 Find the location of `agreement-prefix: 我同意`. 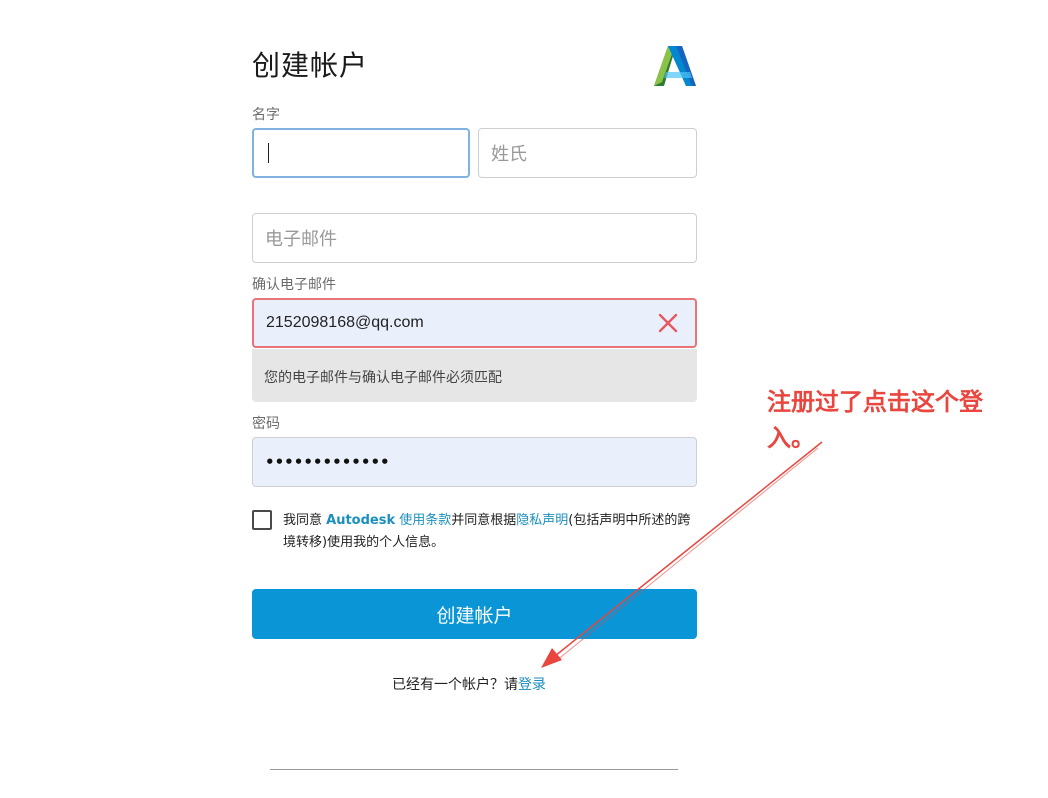

agreement-prefix: 我同意 is located at coordinates (305, 520).